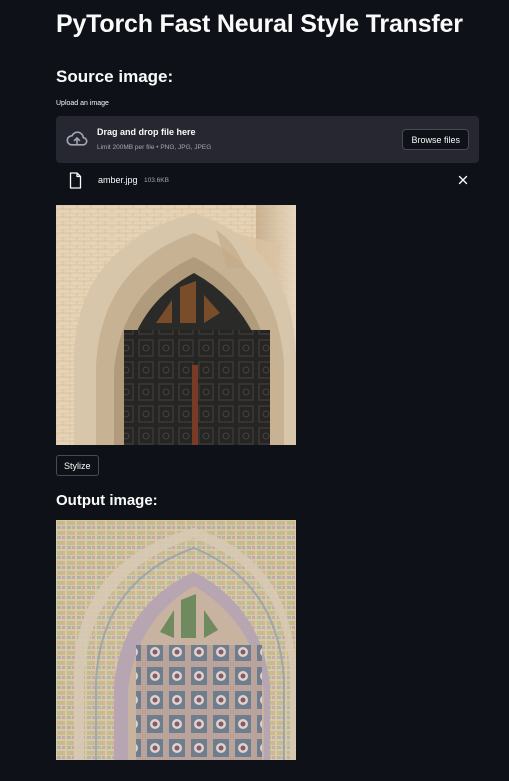 This screenshot has width=509, height=781. I want to click on output-image, so click(176, 640).